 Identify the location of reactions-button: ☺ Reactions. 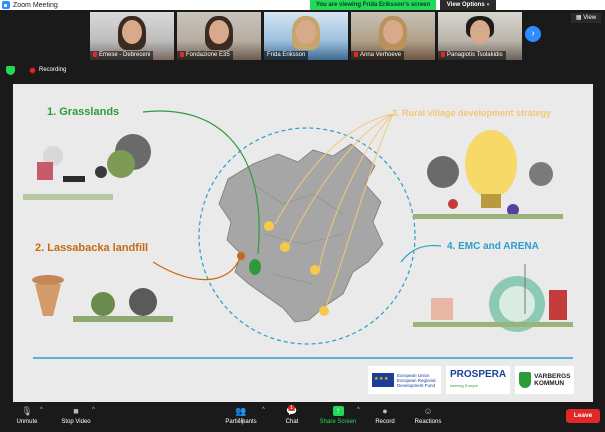
(428, 415).